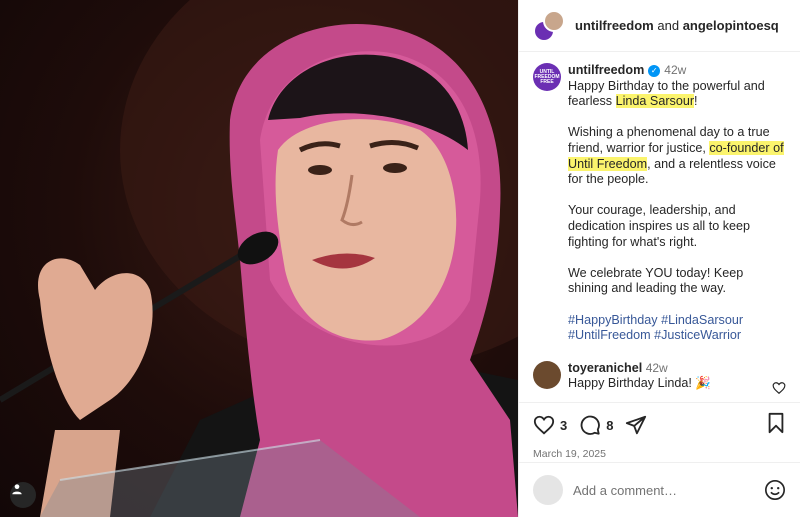  Describe the element at coordinates (17, 489) in the screenshot. I see `user-tag-icon` at that location.